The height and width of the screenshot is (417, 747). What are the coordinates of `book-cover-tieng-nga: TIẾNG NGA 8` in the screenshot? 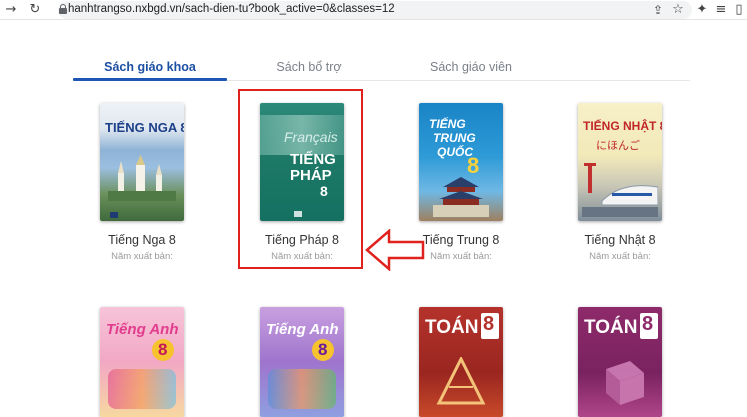 It's located at (142, 162).